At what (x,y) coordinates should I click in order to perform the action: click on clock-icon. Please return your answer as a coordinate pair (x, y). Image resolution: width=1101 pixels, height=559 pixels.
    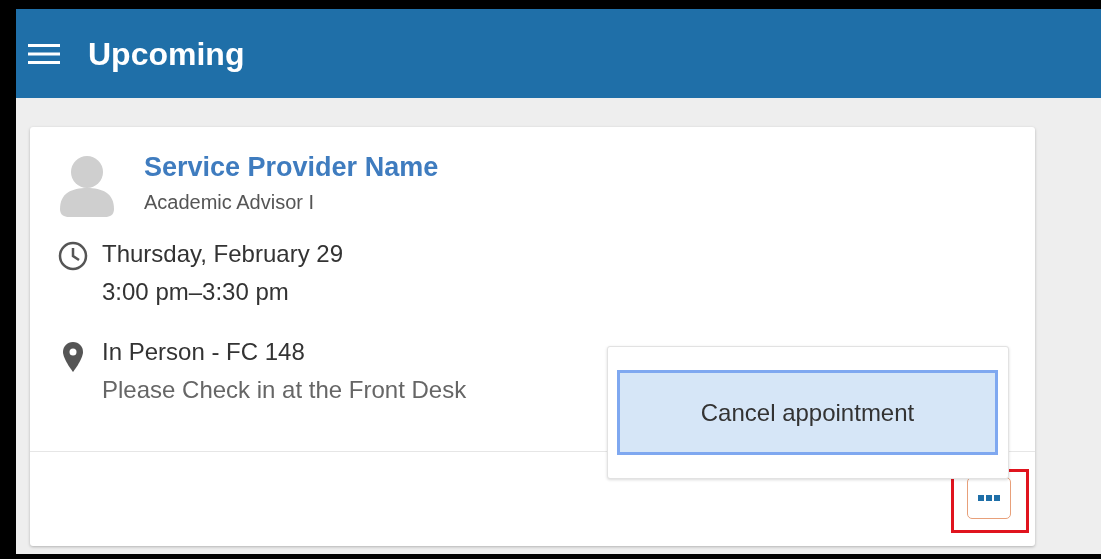
    Looking at the image, I should click on (73, 256).